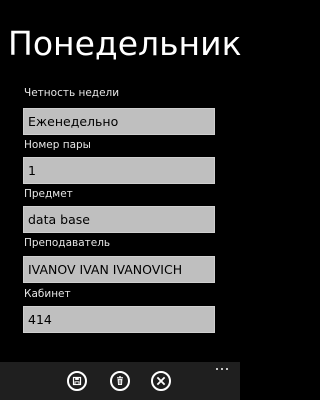 This screenshot has height=400, width=320. Describe the element at coordinates (119, 319) in the screenshot. I see `room-field: 414` at that location.